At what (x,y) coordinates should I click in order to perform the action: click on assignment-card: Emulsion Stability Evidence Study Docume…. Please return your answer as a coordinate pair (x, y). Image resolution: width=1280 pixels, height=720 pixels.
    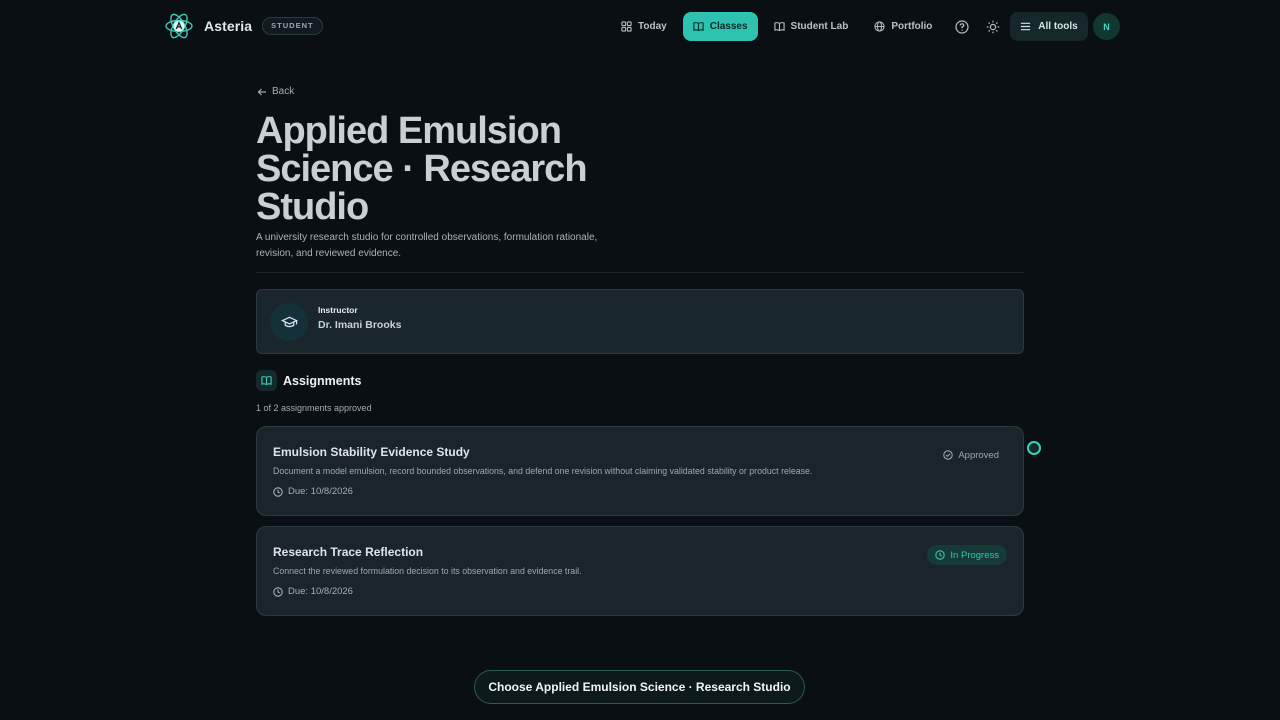
    Looking at the image, I should click on (640, 471).